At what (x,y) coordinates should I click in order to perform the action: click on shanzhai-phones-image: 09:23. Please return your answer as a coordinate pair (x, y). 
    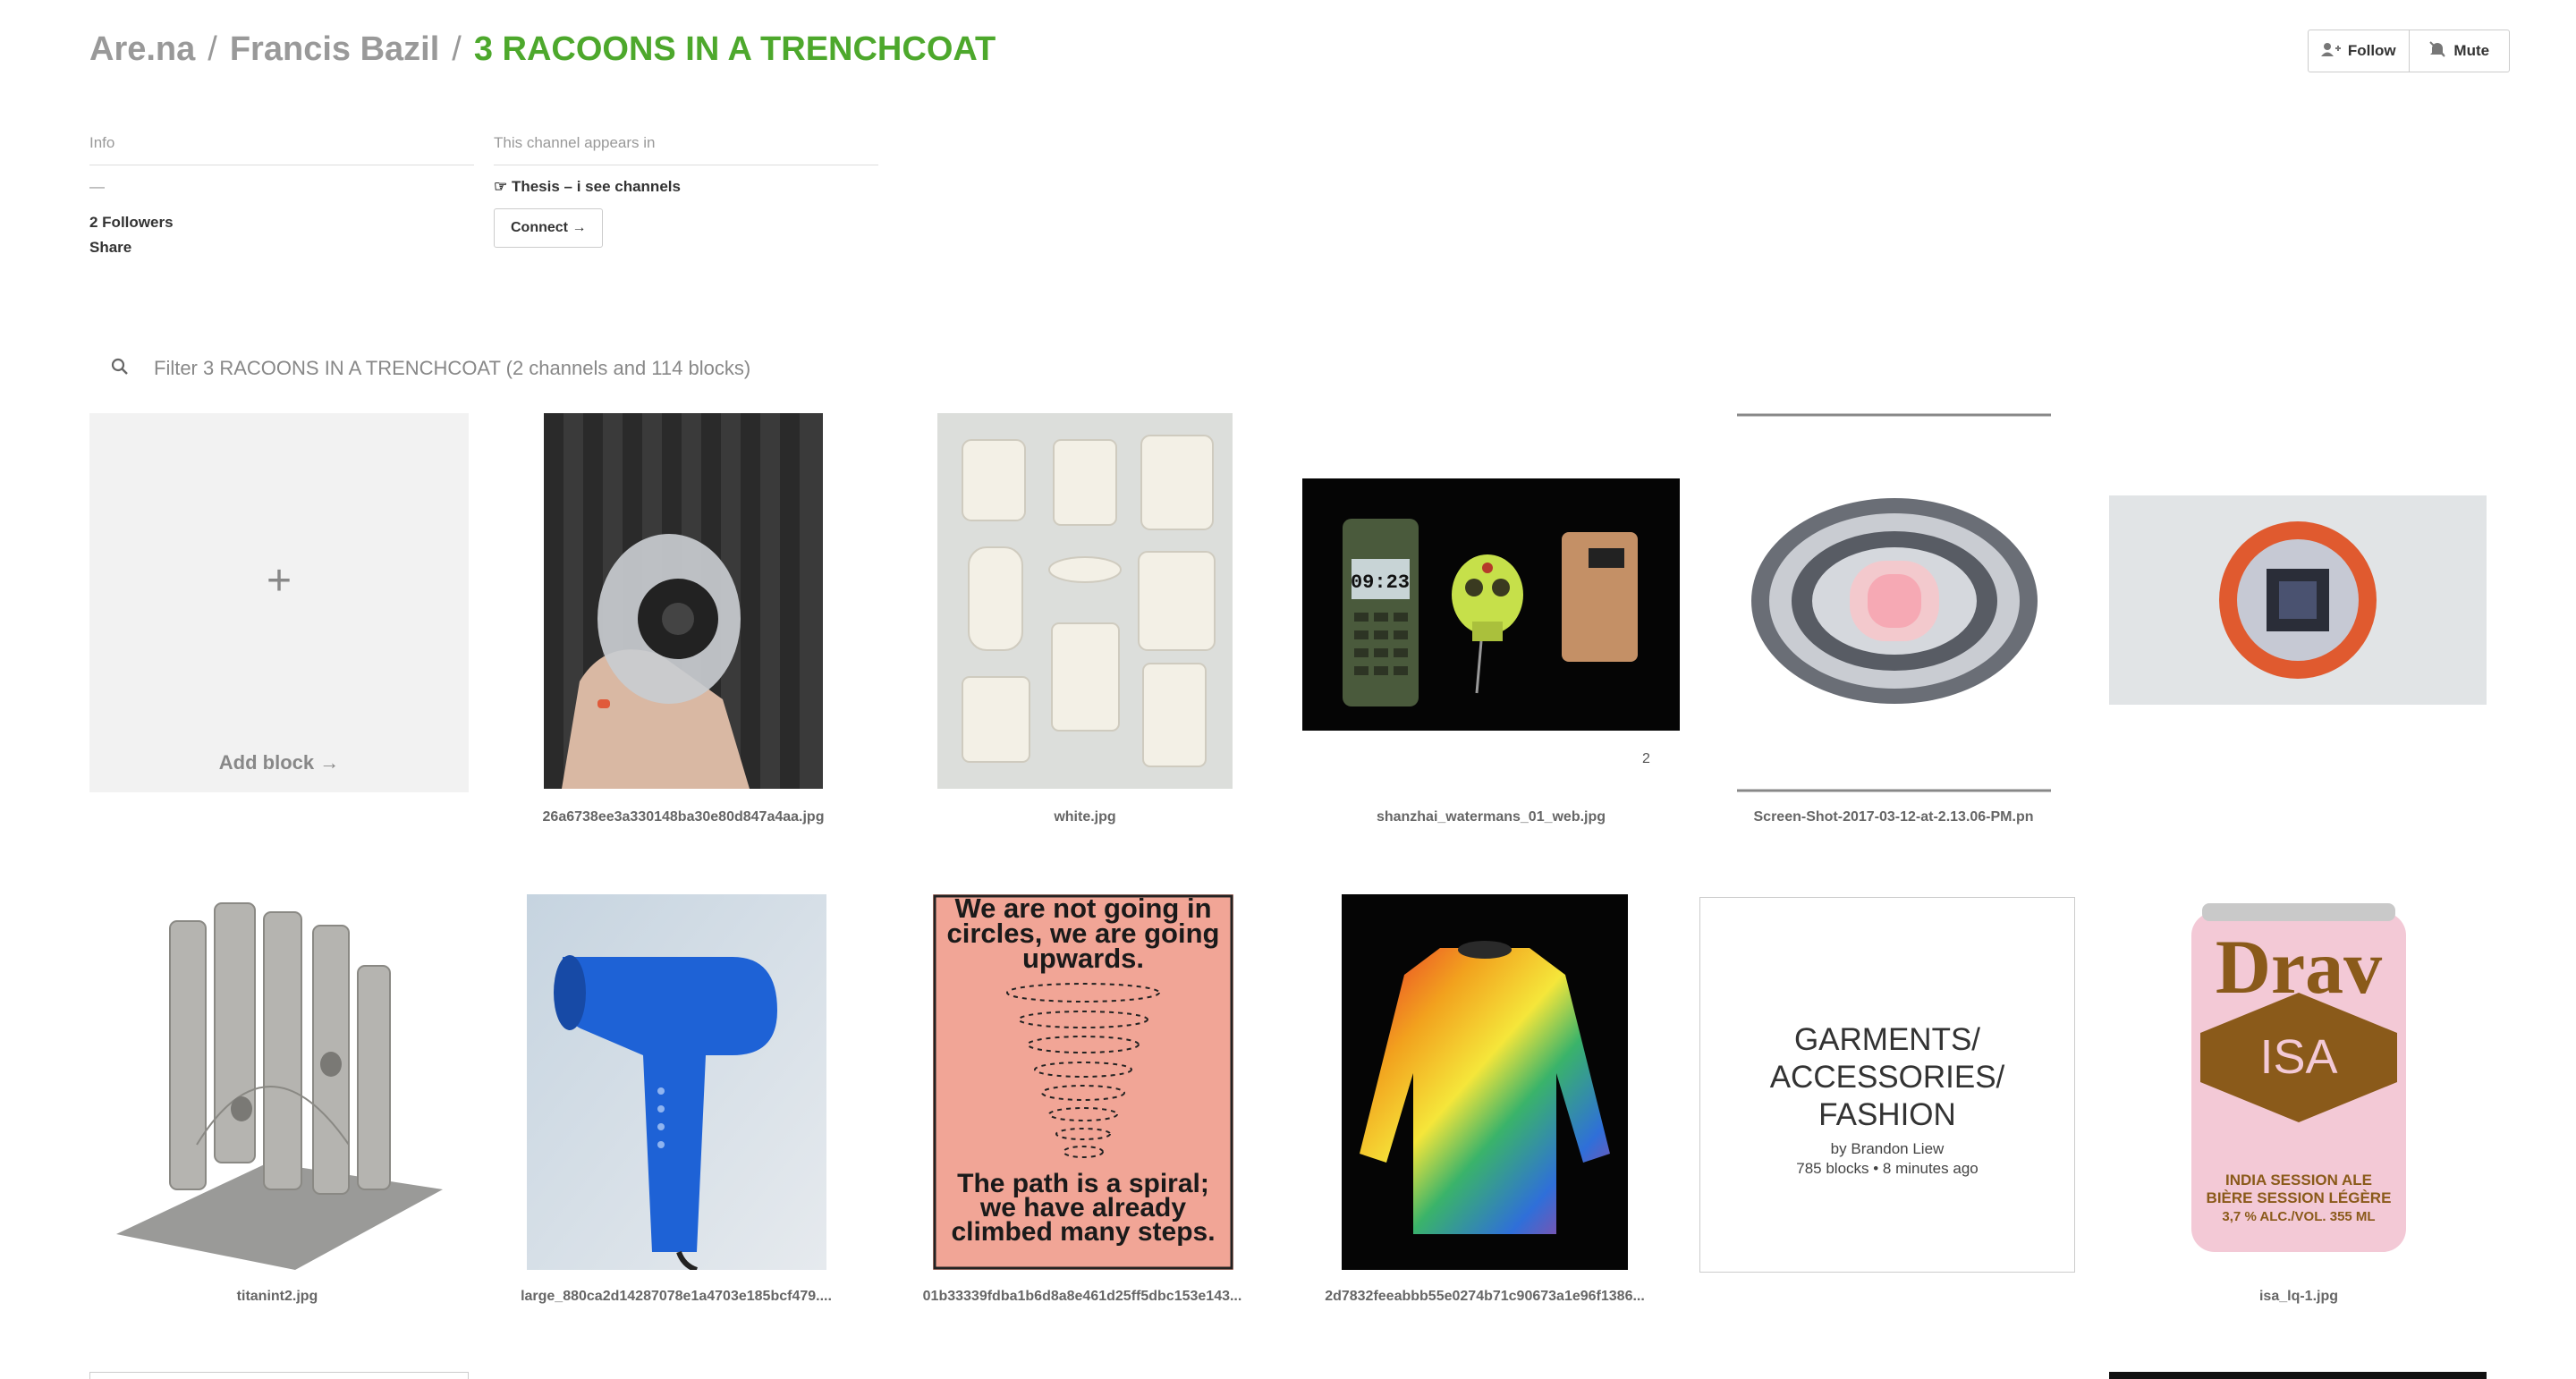
    Looking at the image, I should click on (1491, 604).